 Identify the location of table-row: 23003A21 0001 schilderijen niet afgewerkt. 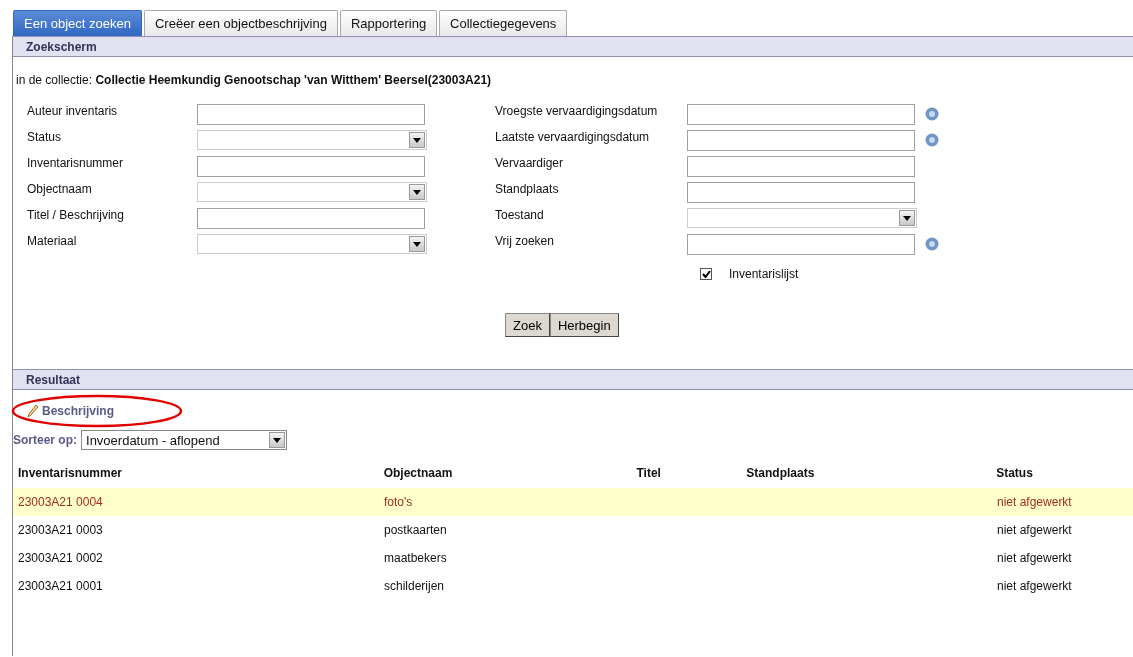
(573, 586).